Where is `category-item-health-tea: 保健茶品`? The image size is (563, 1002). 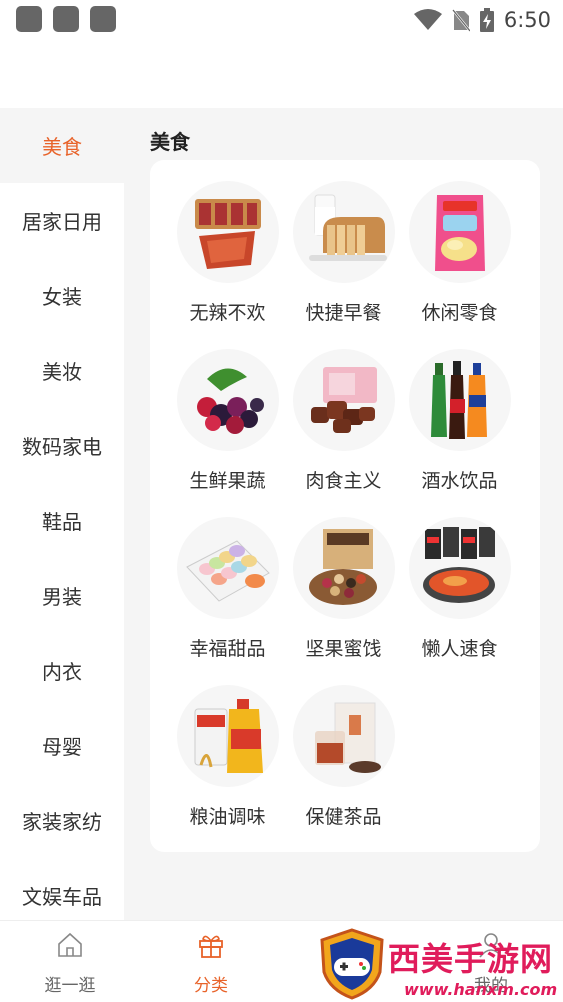 category-item-health-tea: 保健茶品 is located at coordinates (343, 746).